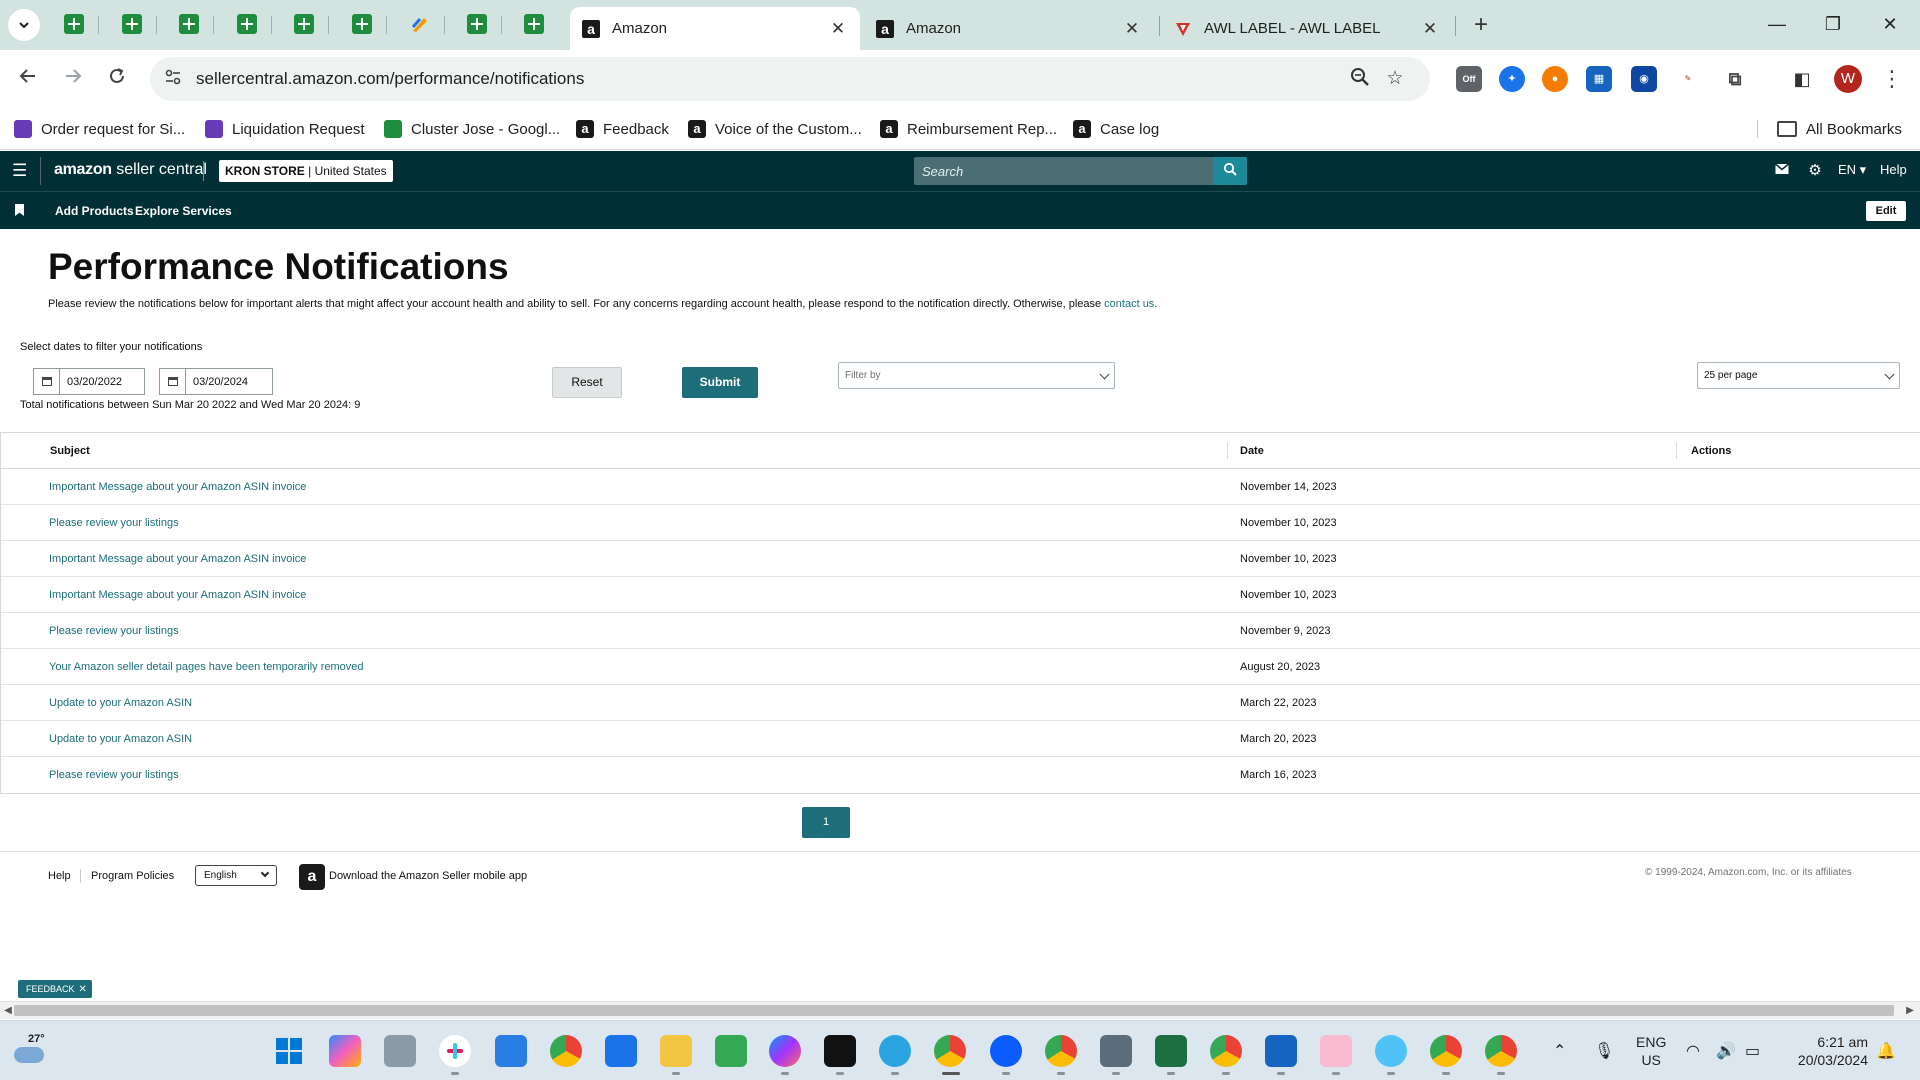  Describe the element at coordinates (1391, 1051) in the screenshot. I see `globe-app-icon` at that location.